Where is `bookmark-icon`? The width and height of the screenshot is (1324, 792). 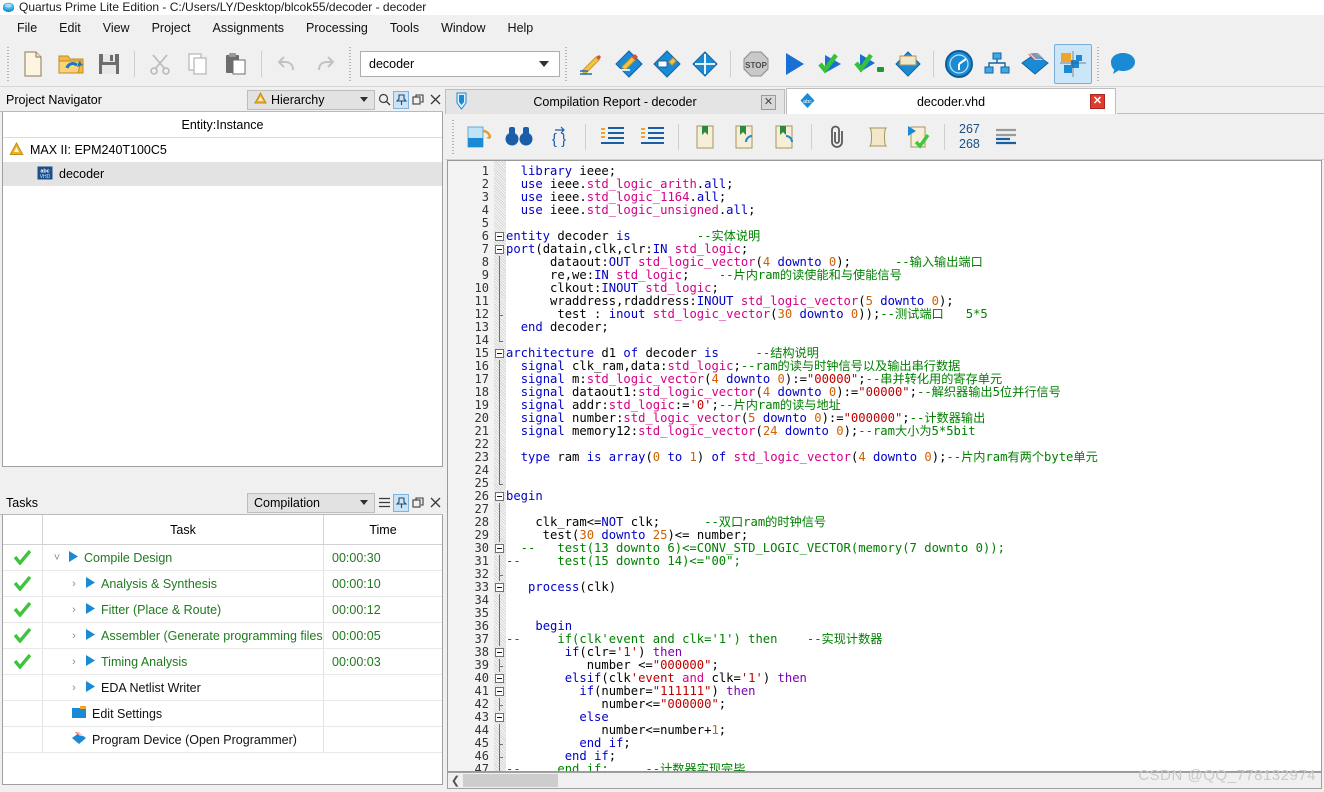 bookmark-icon is located at coordinates (705, 137).